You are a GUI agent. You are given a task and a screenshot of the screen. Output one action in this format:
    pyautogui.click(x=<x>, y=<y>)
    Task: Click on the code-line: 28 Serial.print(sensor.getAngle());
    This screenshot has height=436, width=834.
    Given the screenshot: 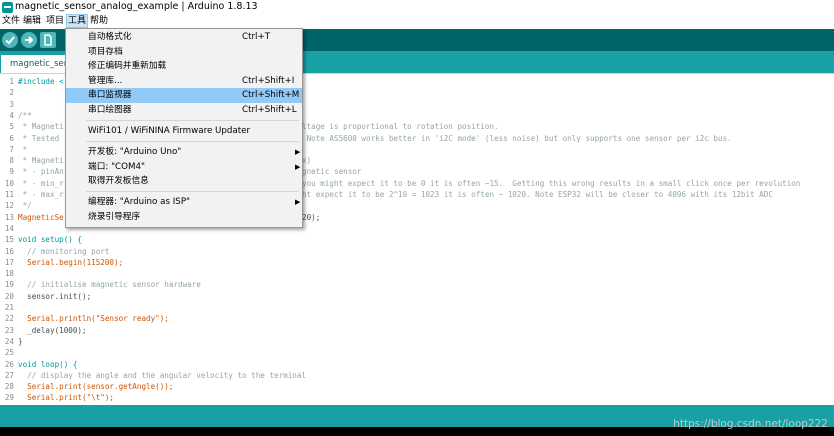 What is the action you would take?
    pyautogui.click(x=417, y=386)
    